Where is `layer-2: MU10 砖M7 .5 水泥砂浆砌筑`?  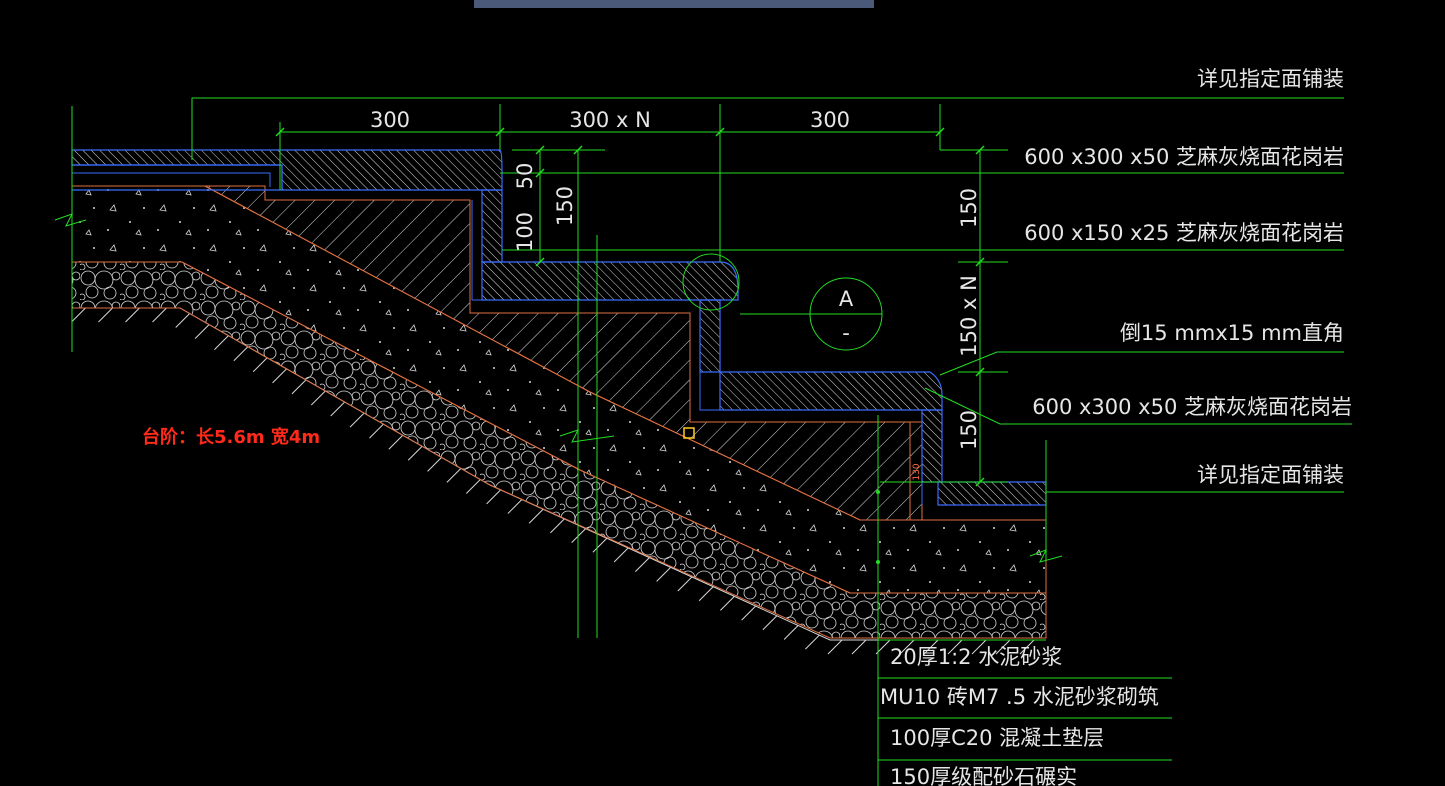
layer-2: MU10 砖M7 .5 水泥砂浆砌筑 is located at coordinates (1019, 697).